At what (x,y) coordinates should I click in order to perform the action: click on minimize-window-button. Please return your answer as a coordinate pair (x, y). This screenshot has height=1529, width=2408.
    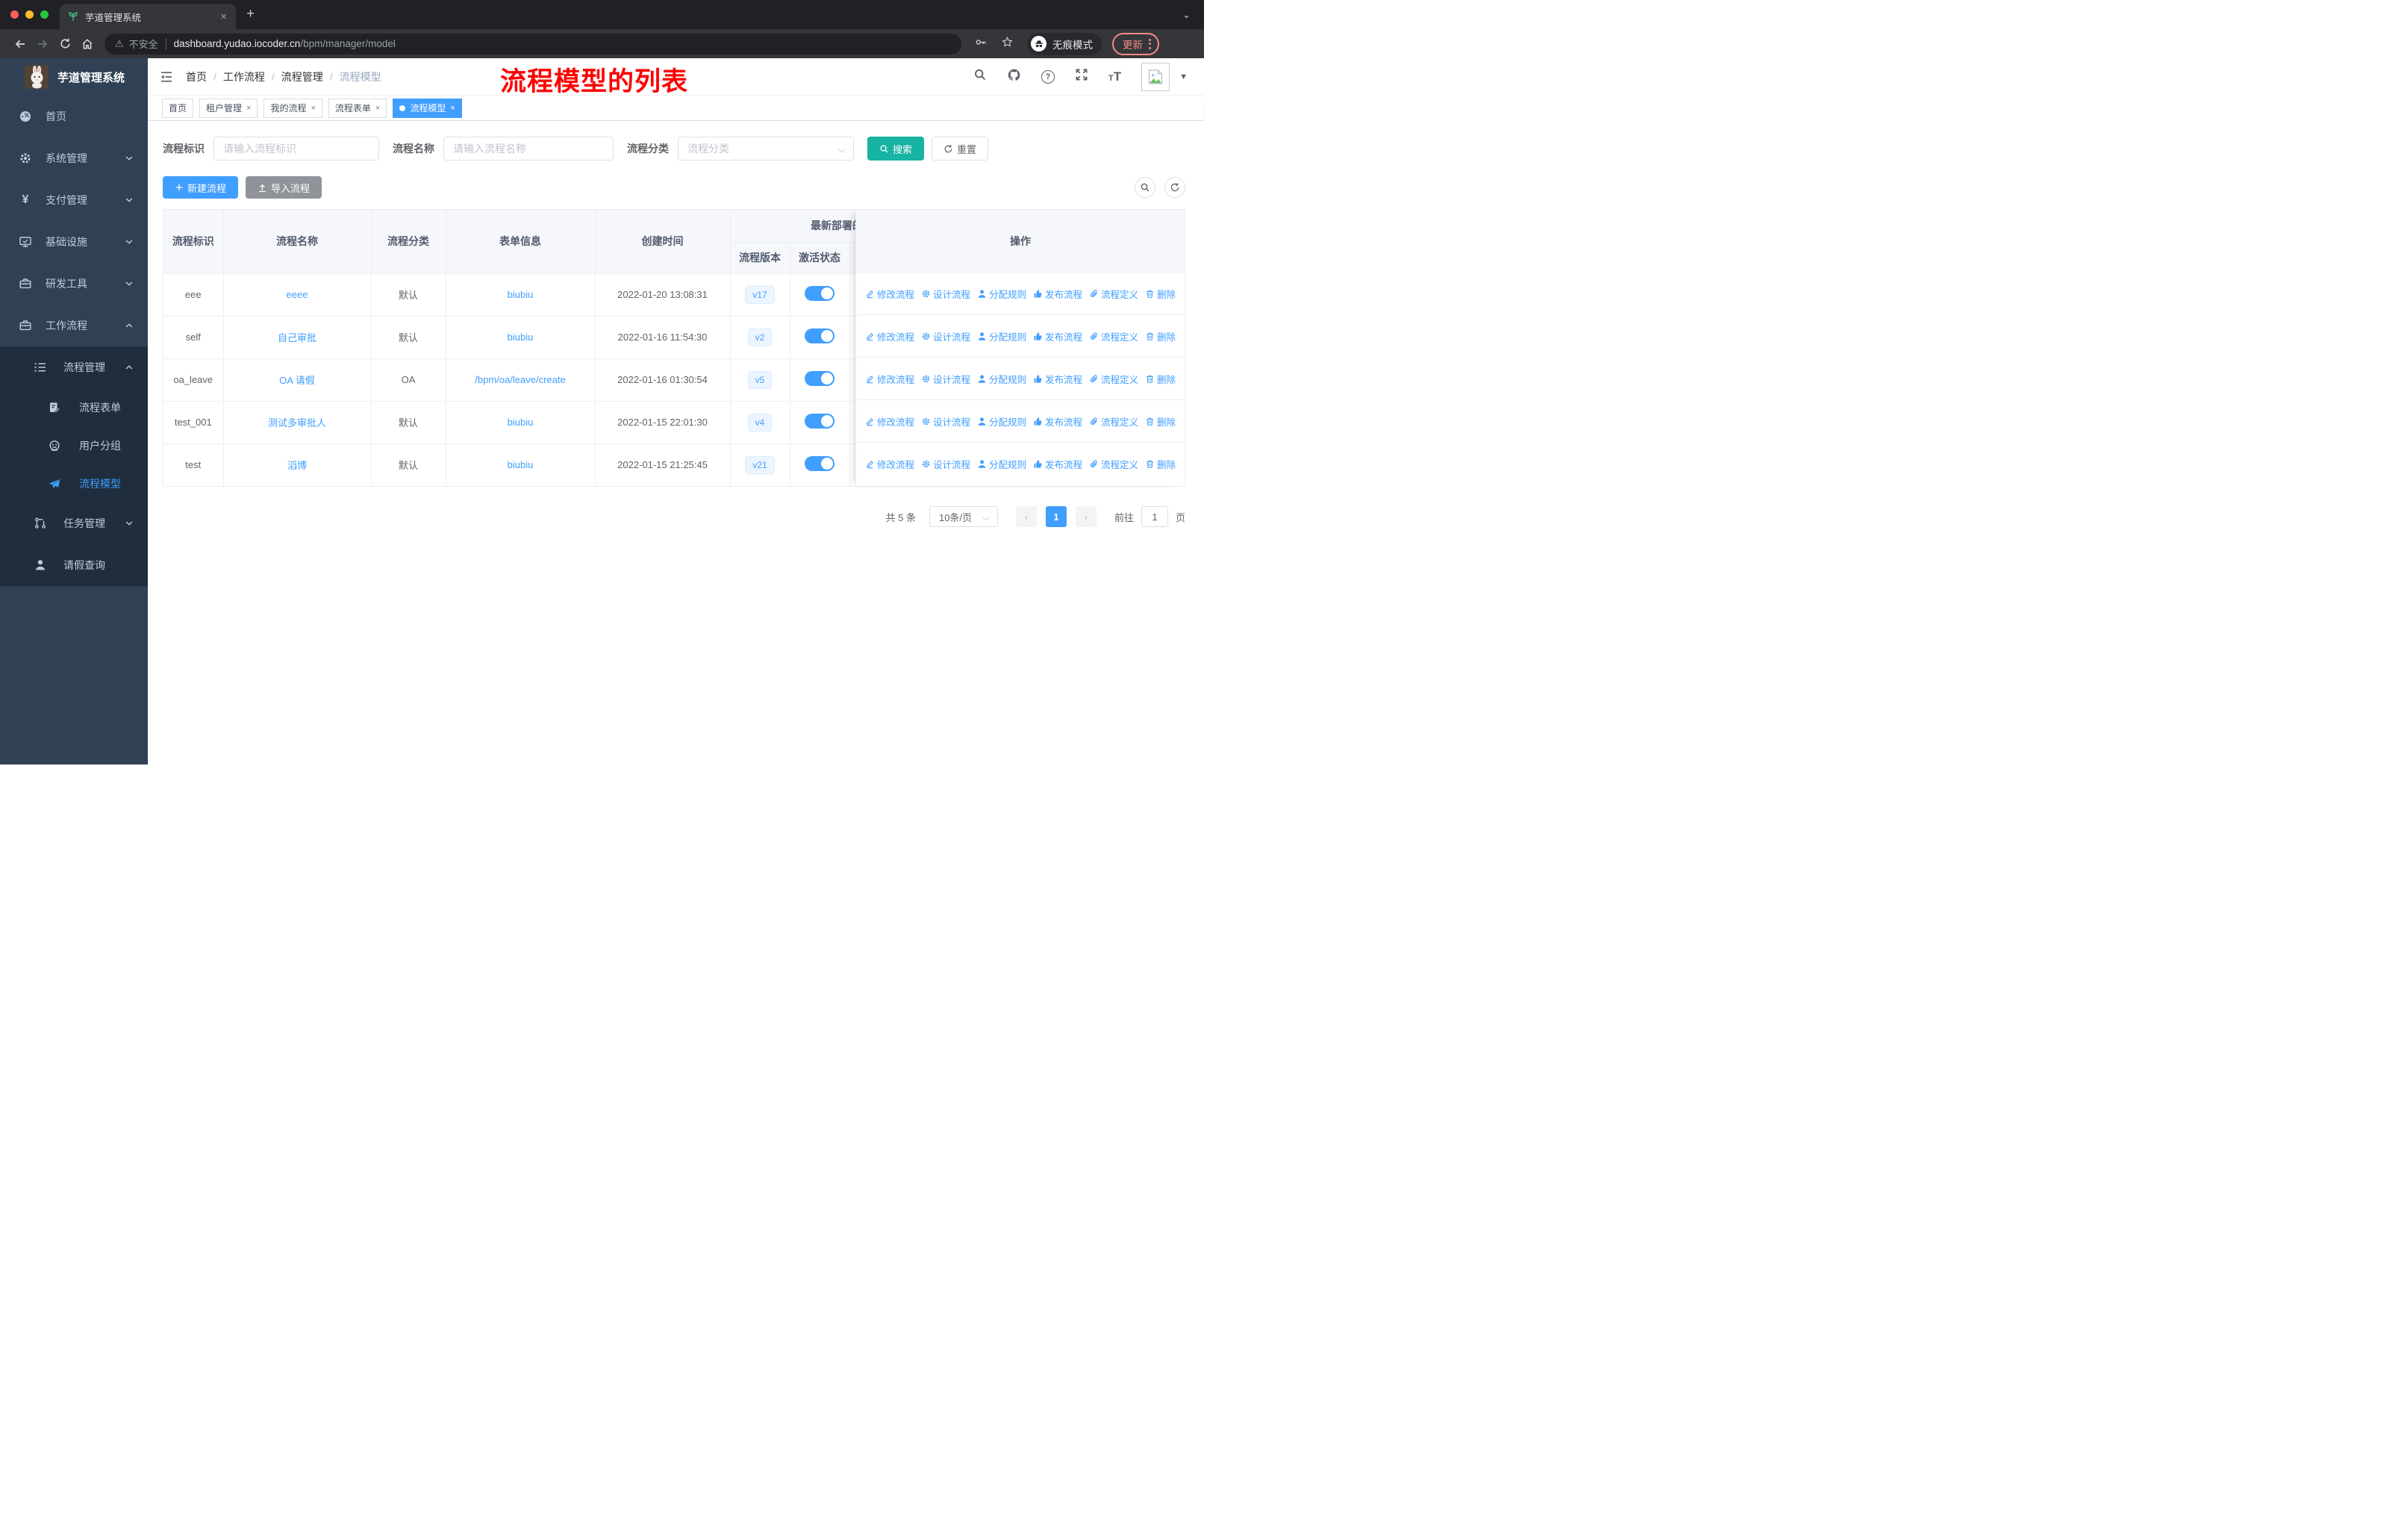
    Looking at the image, I should click on (29, 15).